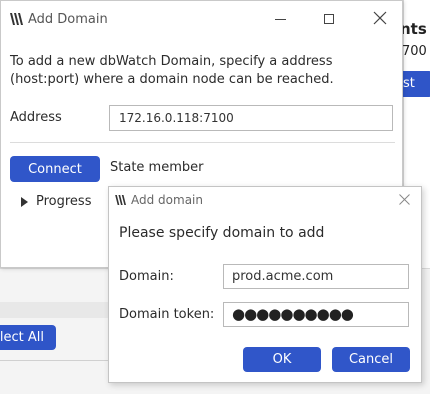 Image resolution: width=430 pixels, height=394 pixels. Describe the element at coordinates (36, 117) in the screenshot. I see `address-label: Address` at that location.